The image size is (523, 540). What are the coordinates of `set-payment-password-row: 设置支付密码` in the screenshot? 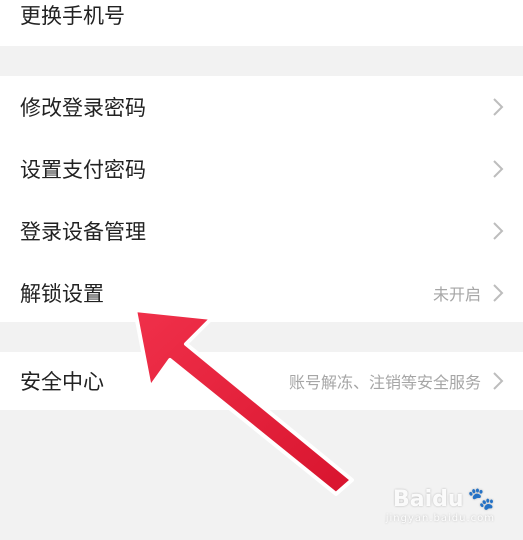 It's located at (261, 169).